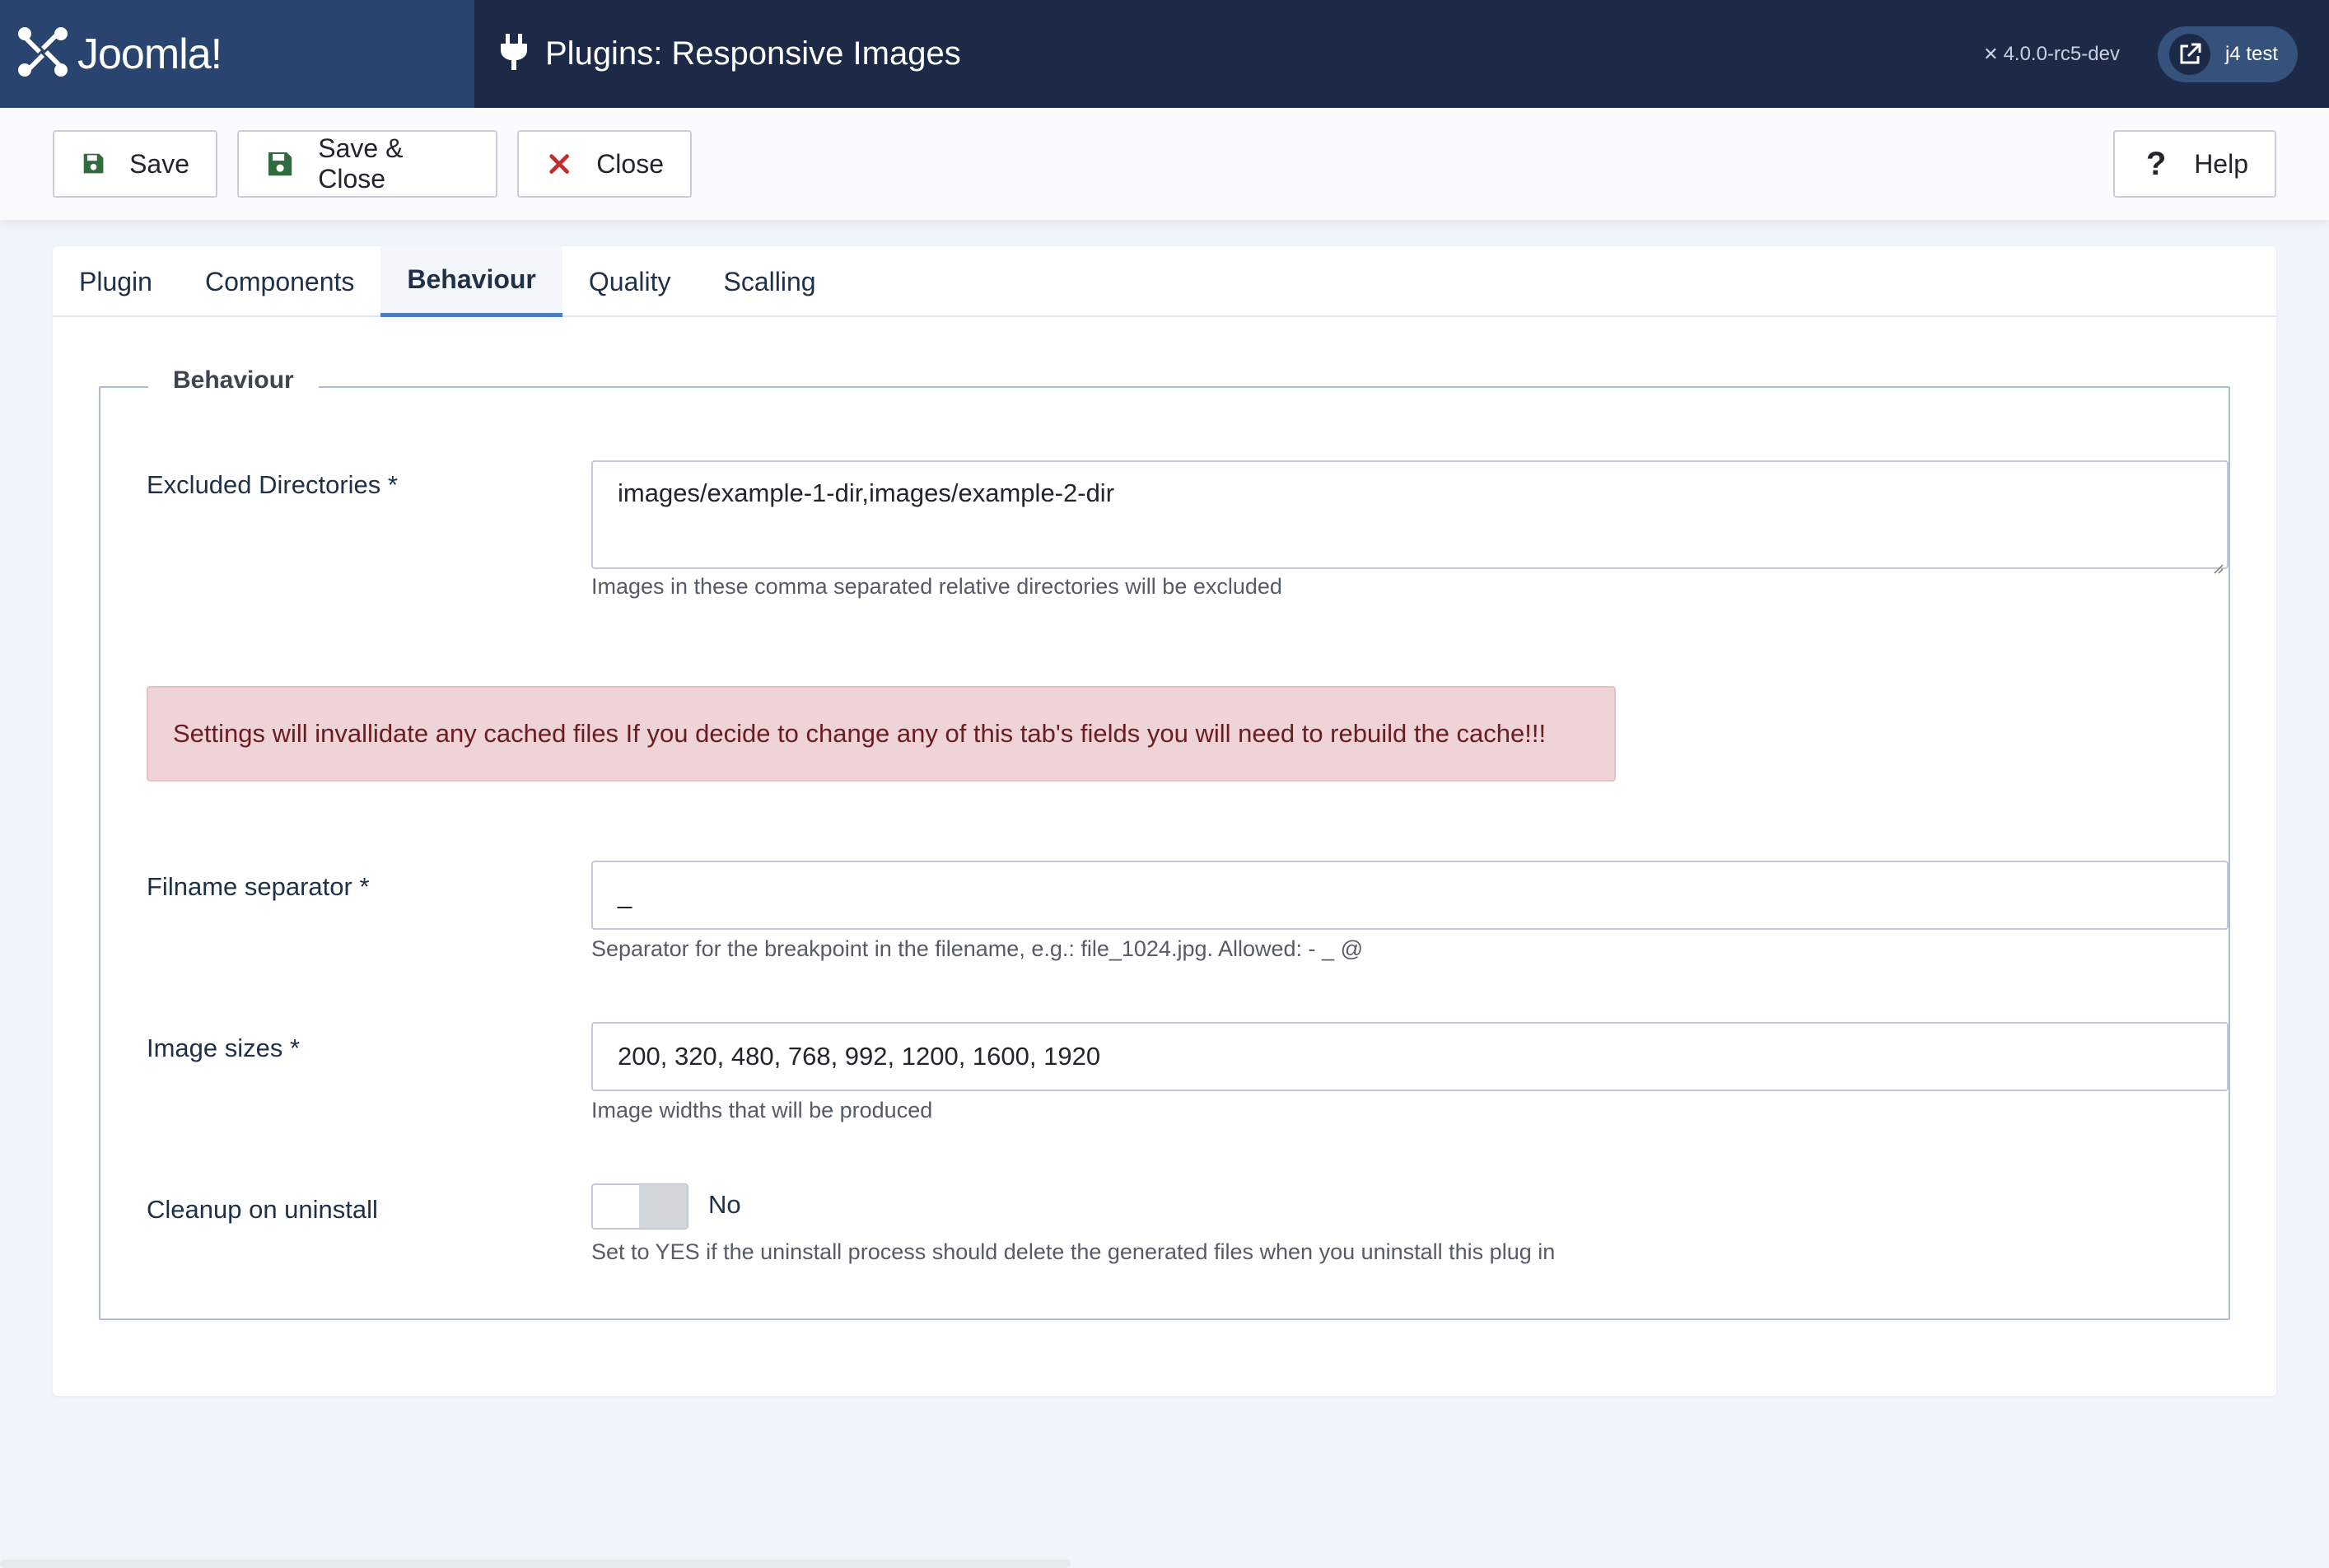 Image resolution: width=2329 pixels, height=1568 pixels. What do you see at coordinates (2189, 54) in the screenshot?
I see `external-link-icon` at bounding box center [2189, 54].